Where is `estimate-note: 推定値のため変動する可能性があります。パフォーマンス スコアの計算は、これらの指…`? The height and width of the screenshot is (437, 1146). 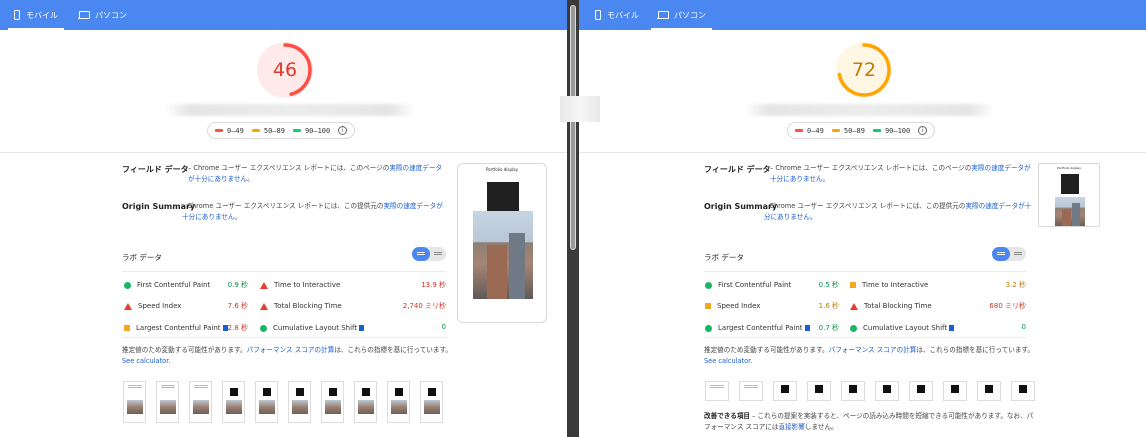
estimate-note: 推定値のため変動する可能性があります。パフォーマンス スコアの計算は、これらの指… is located at coordinates (869, 356).